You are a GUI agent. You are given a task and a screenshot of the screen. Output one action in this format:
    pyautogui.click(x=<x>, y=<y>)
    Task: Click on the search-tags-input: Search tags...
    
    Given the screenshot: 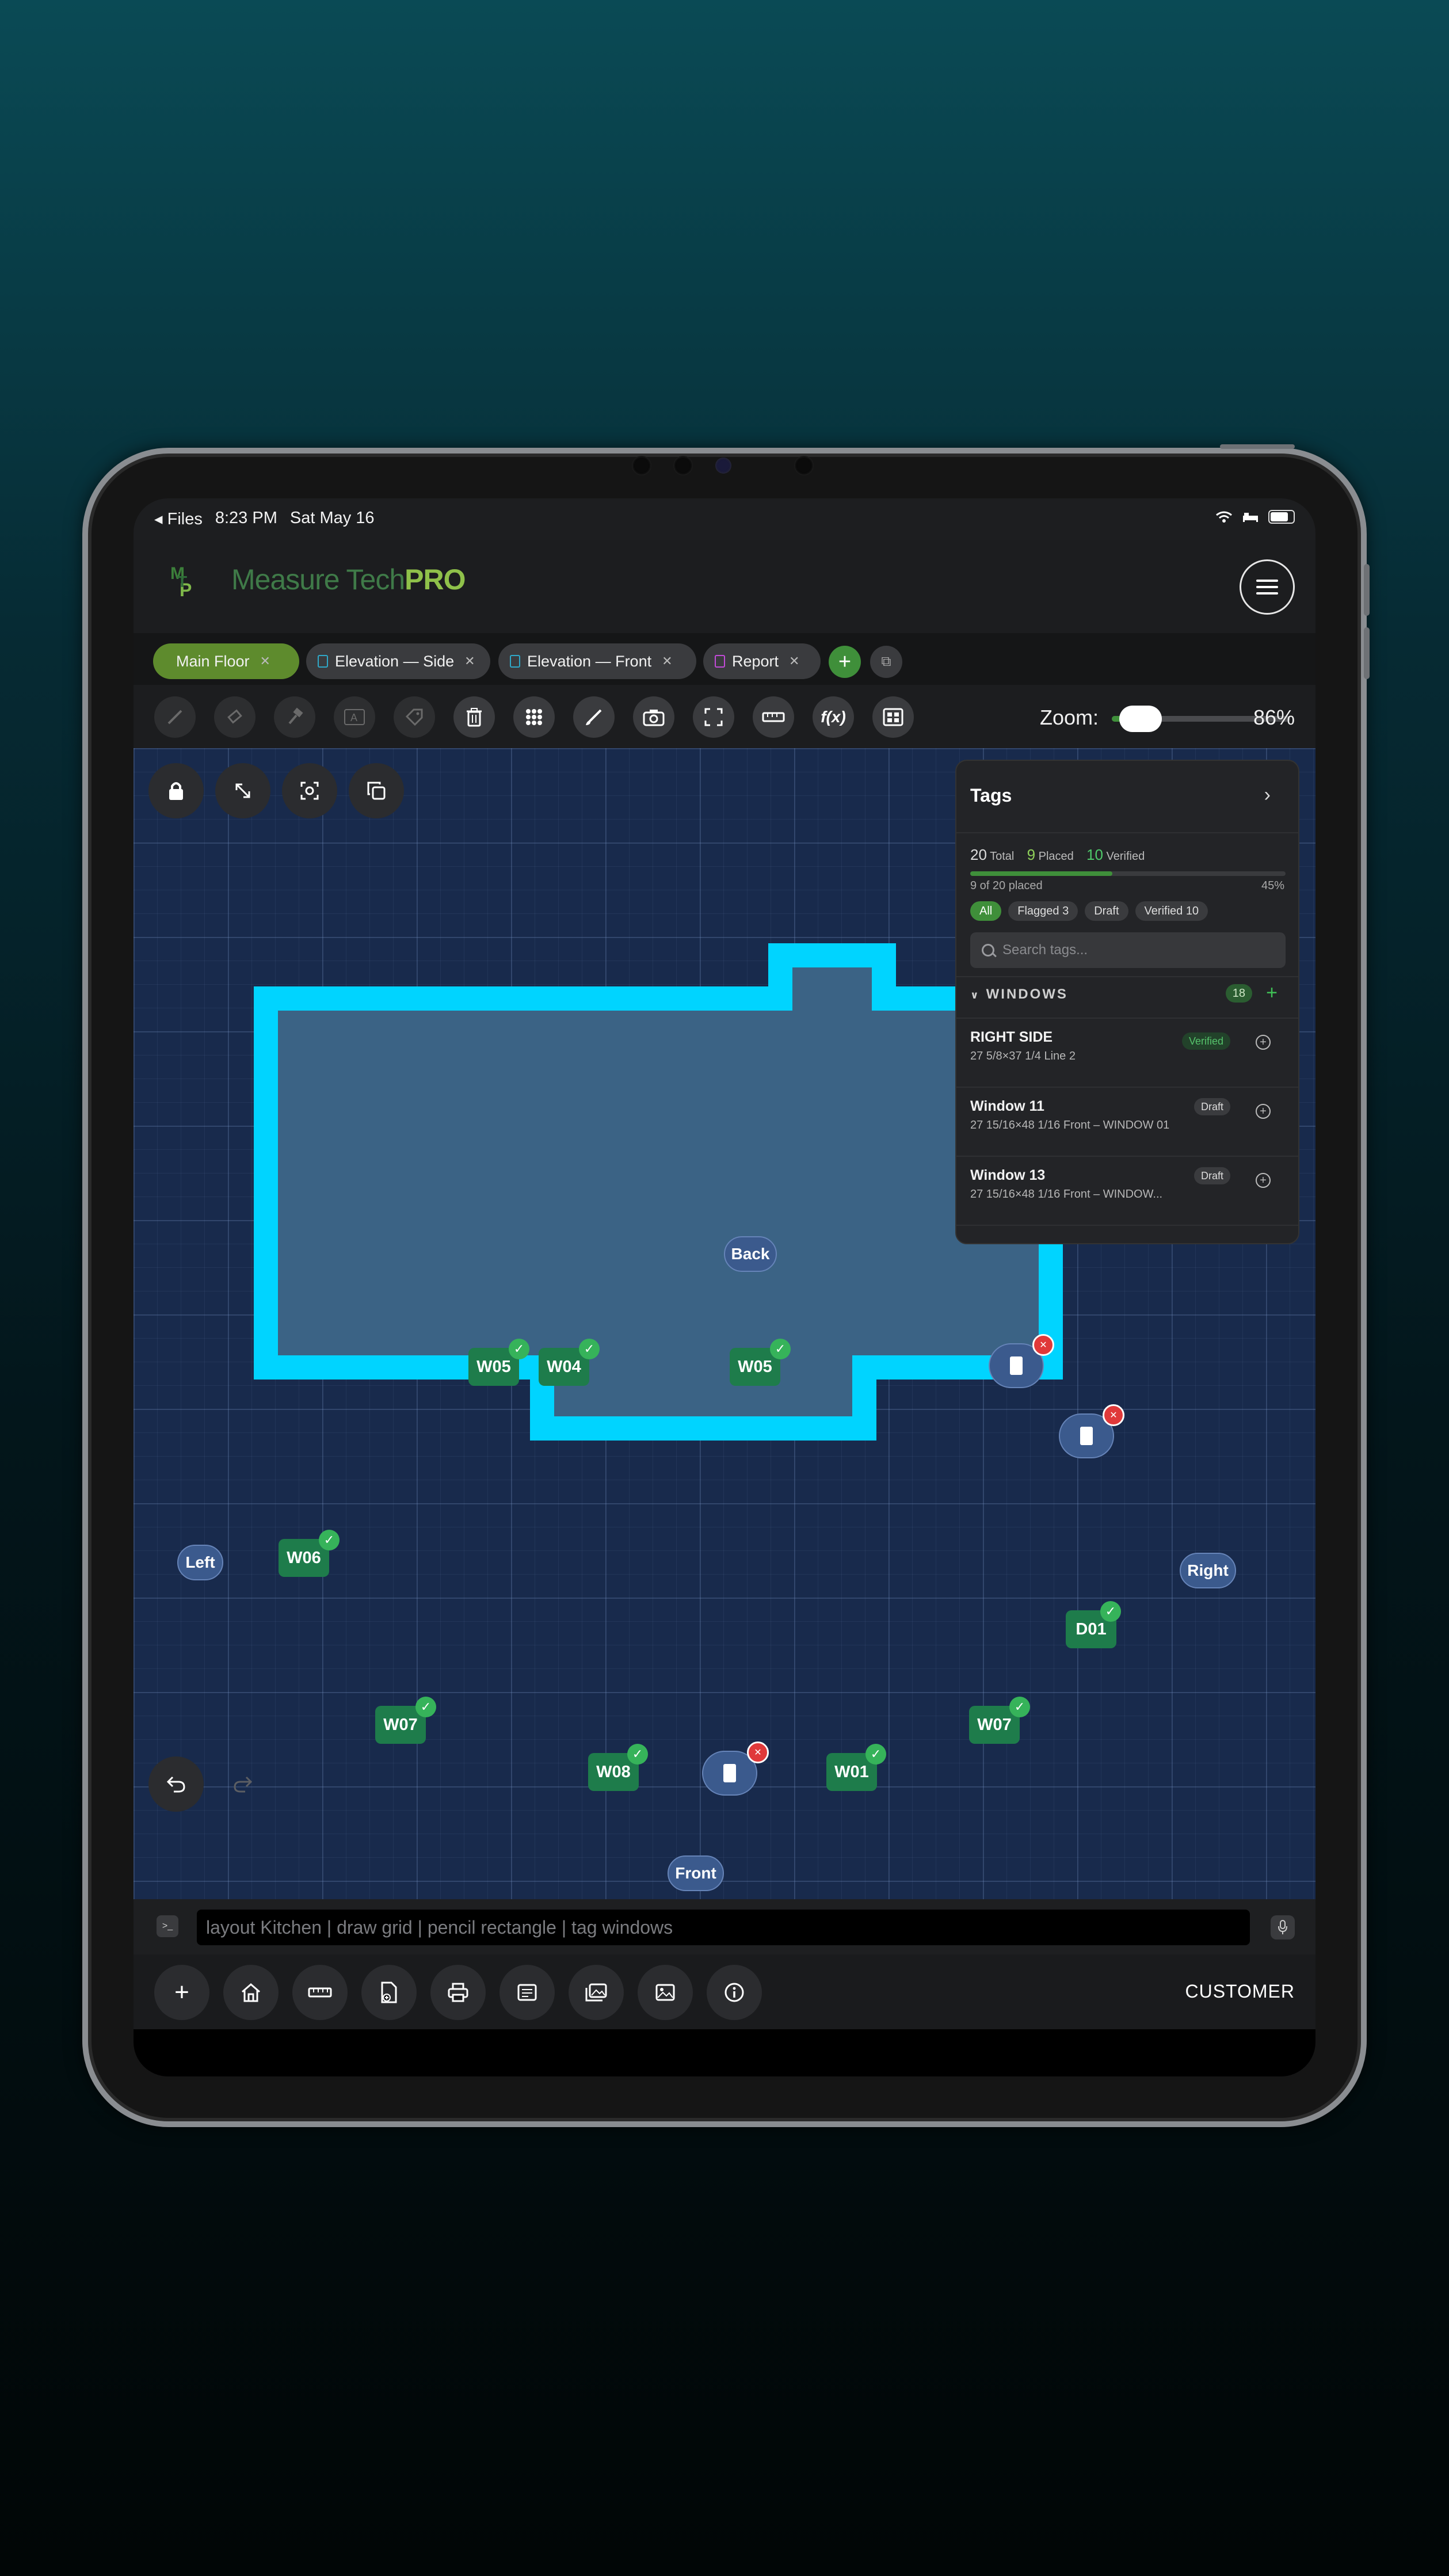 What is the action you would take?
    pyautogui.click(x=1128, y=950)
    